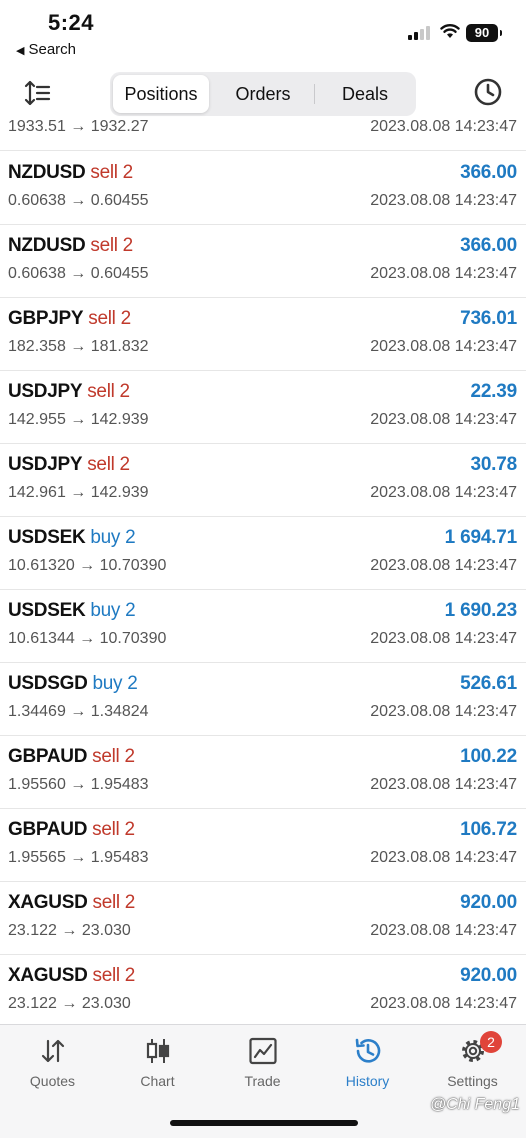 Image resolution: width=526 pixels, height=1138 pixels. I want to click on tab-orders: Orders, so click(263, 94).